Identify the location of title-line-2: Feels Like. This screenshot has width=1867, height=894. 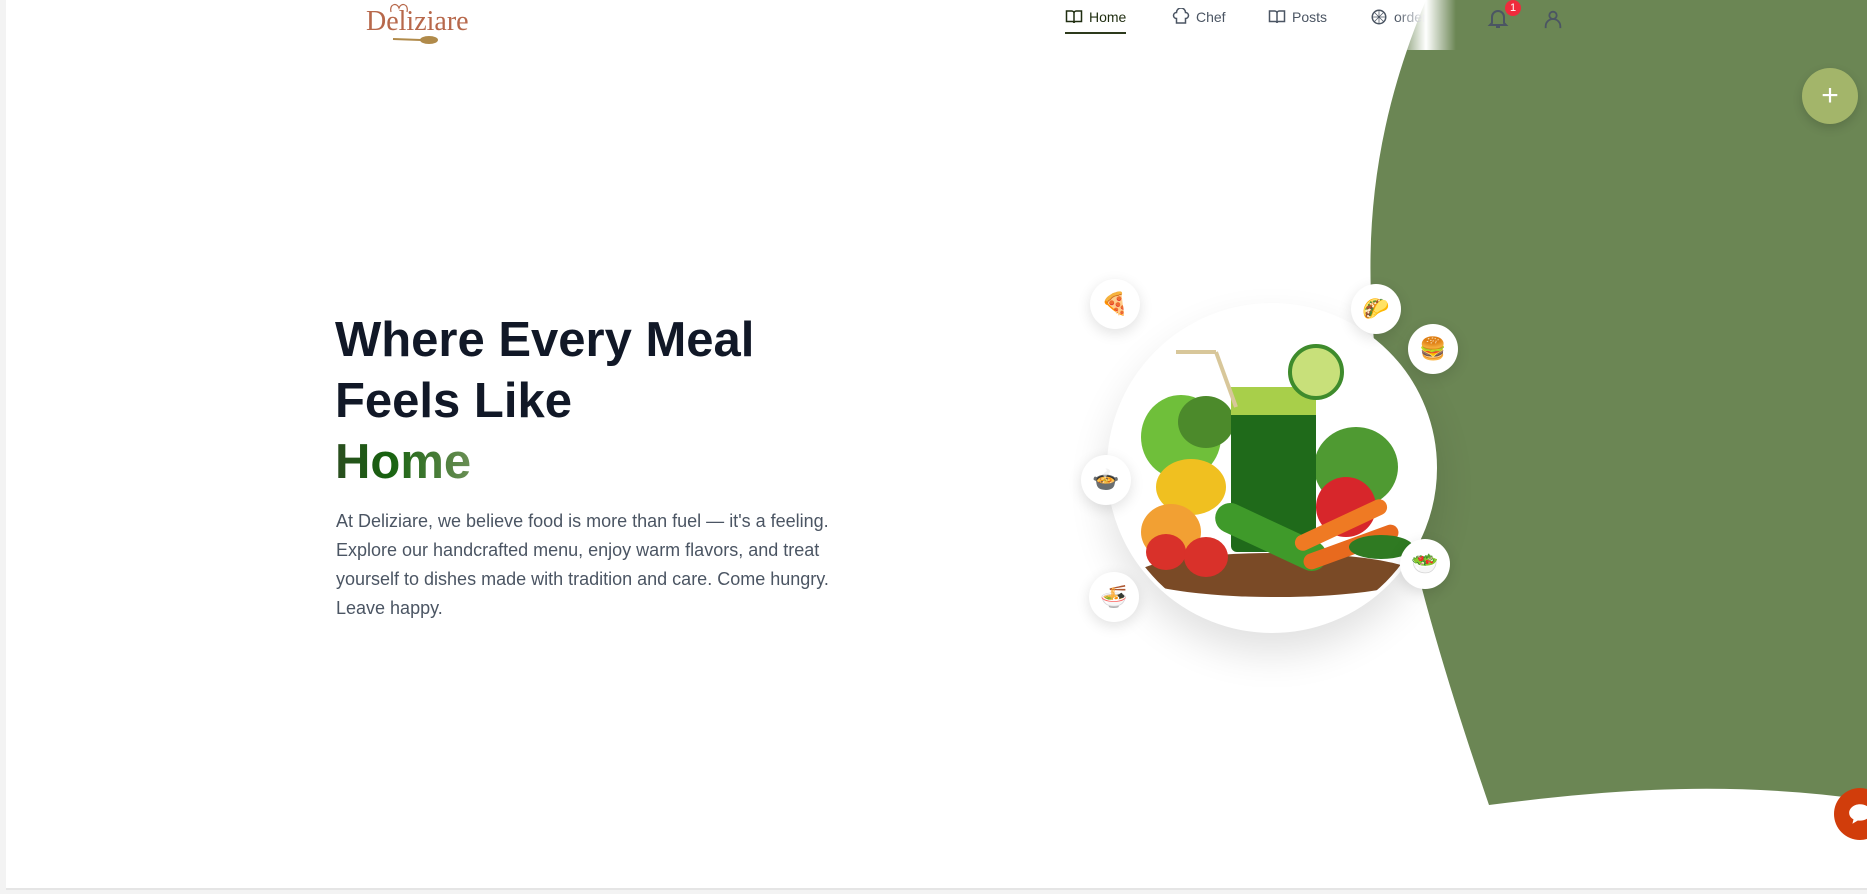
(453, 401).